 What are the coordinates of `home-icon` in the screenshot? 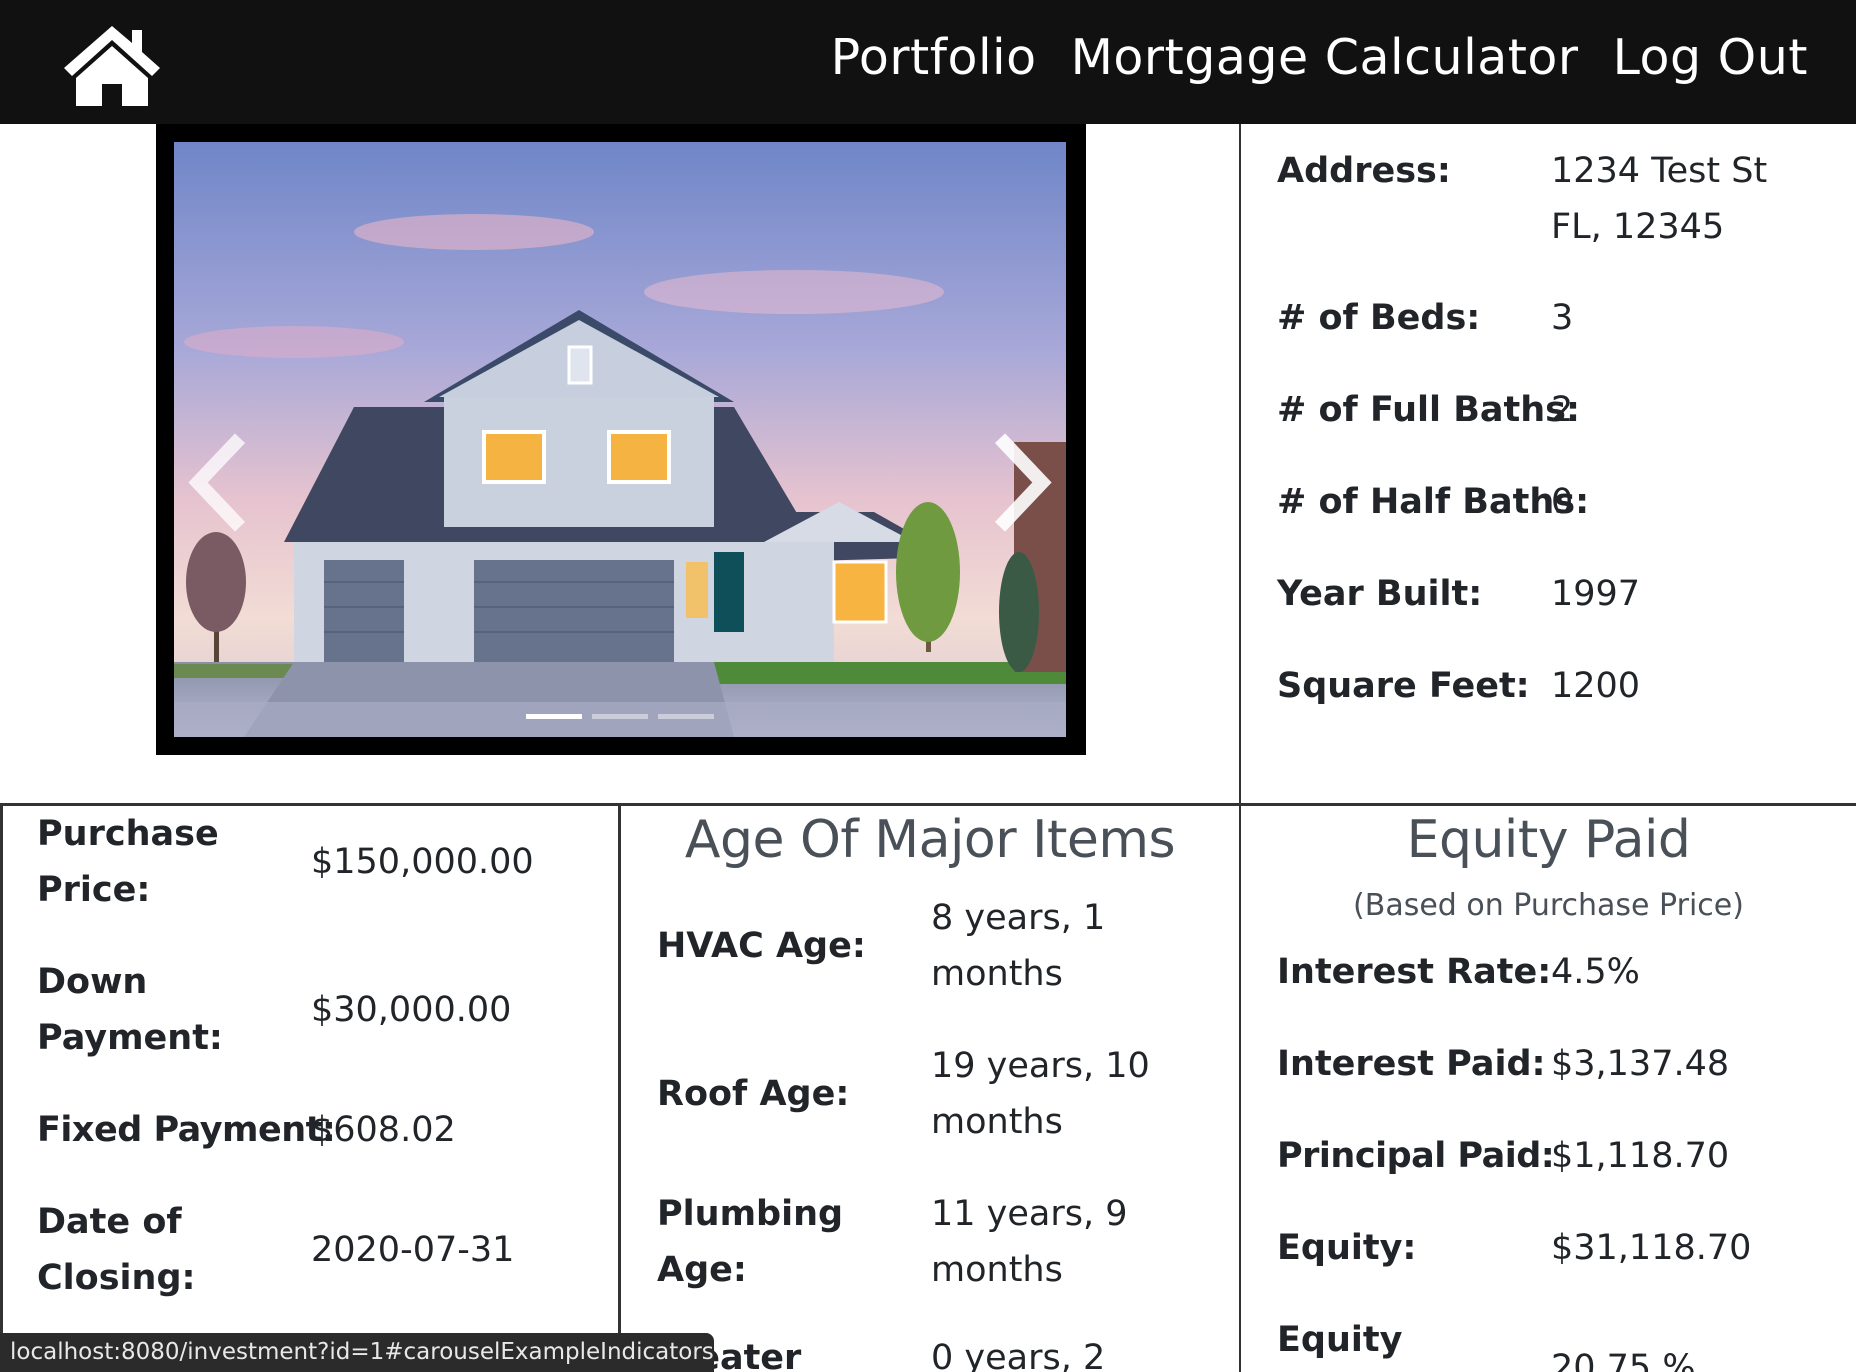 It's located at (112, 64).